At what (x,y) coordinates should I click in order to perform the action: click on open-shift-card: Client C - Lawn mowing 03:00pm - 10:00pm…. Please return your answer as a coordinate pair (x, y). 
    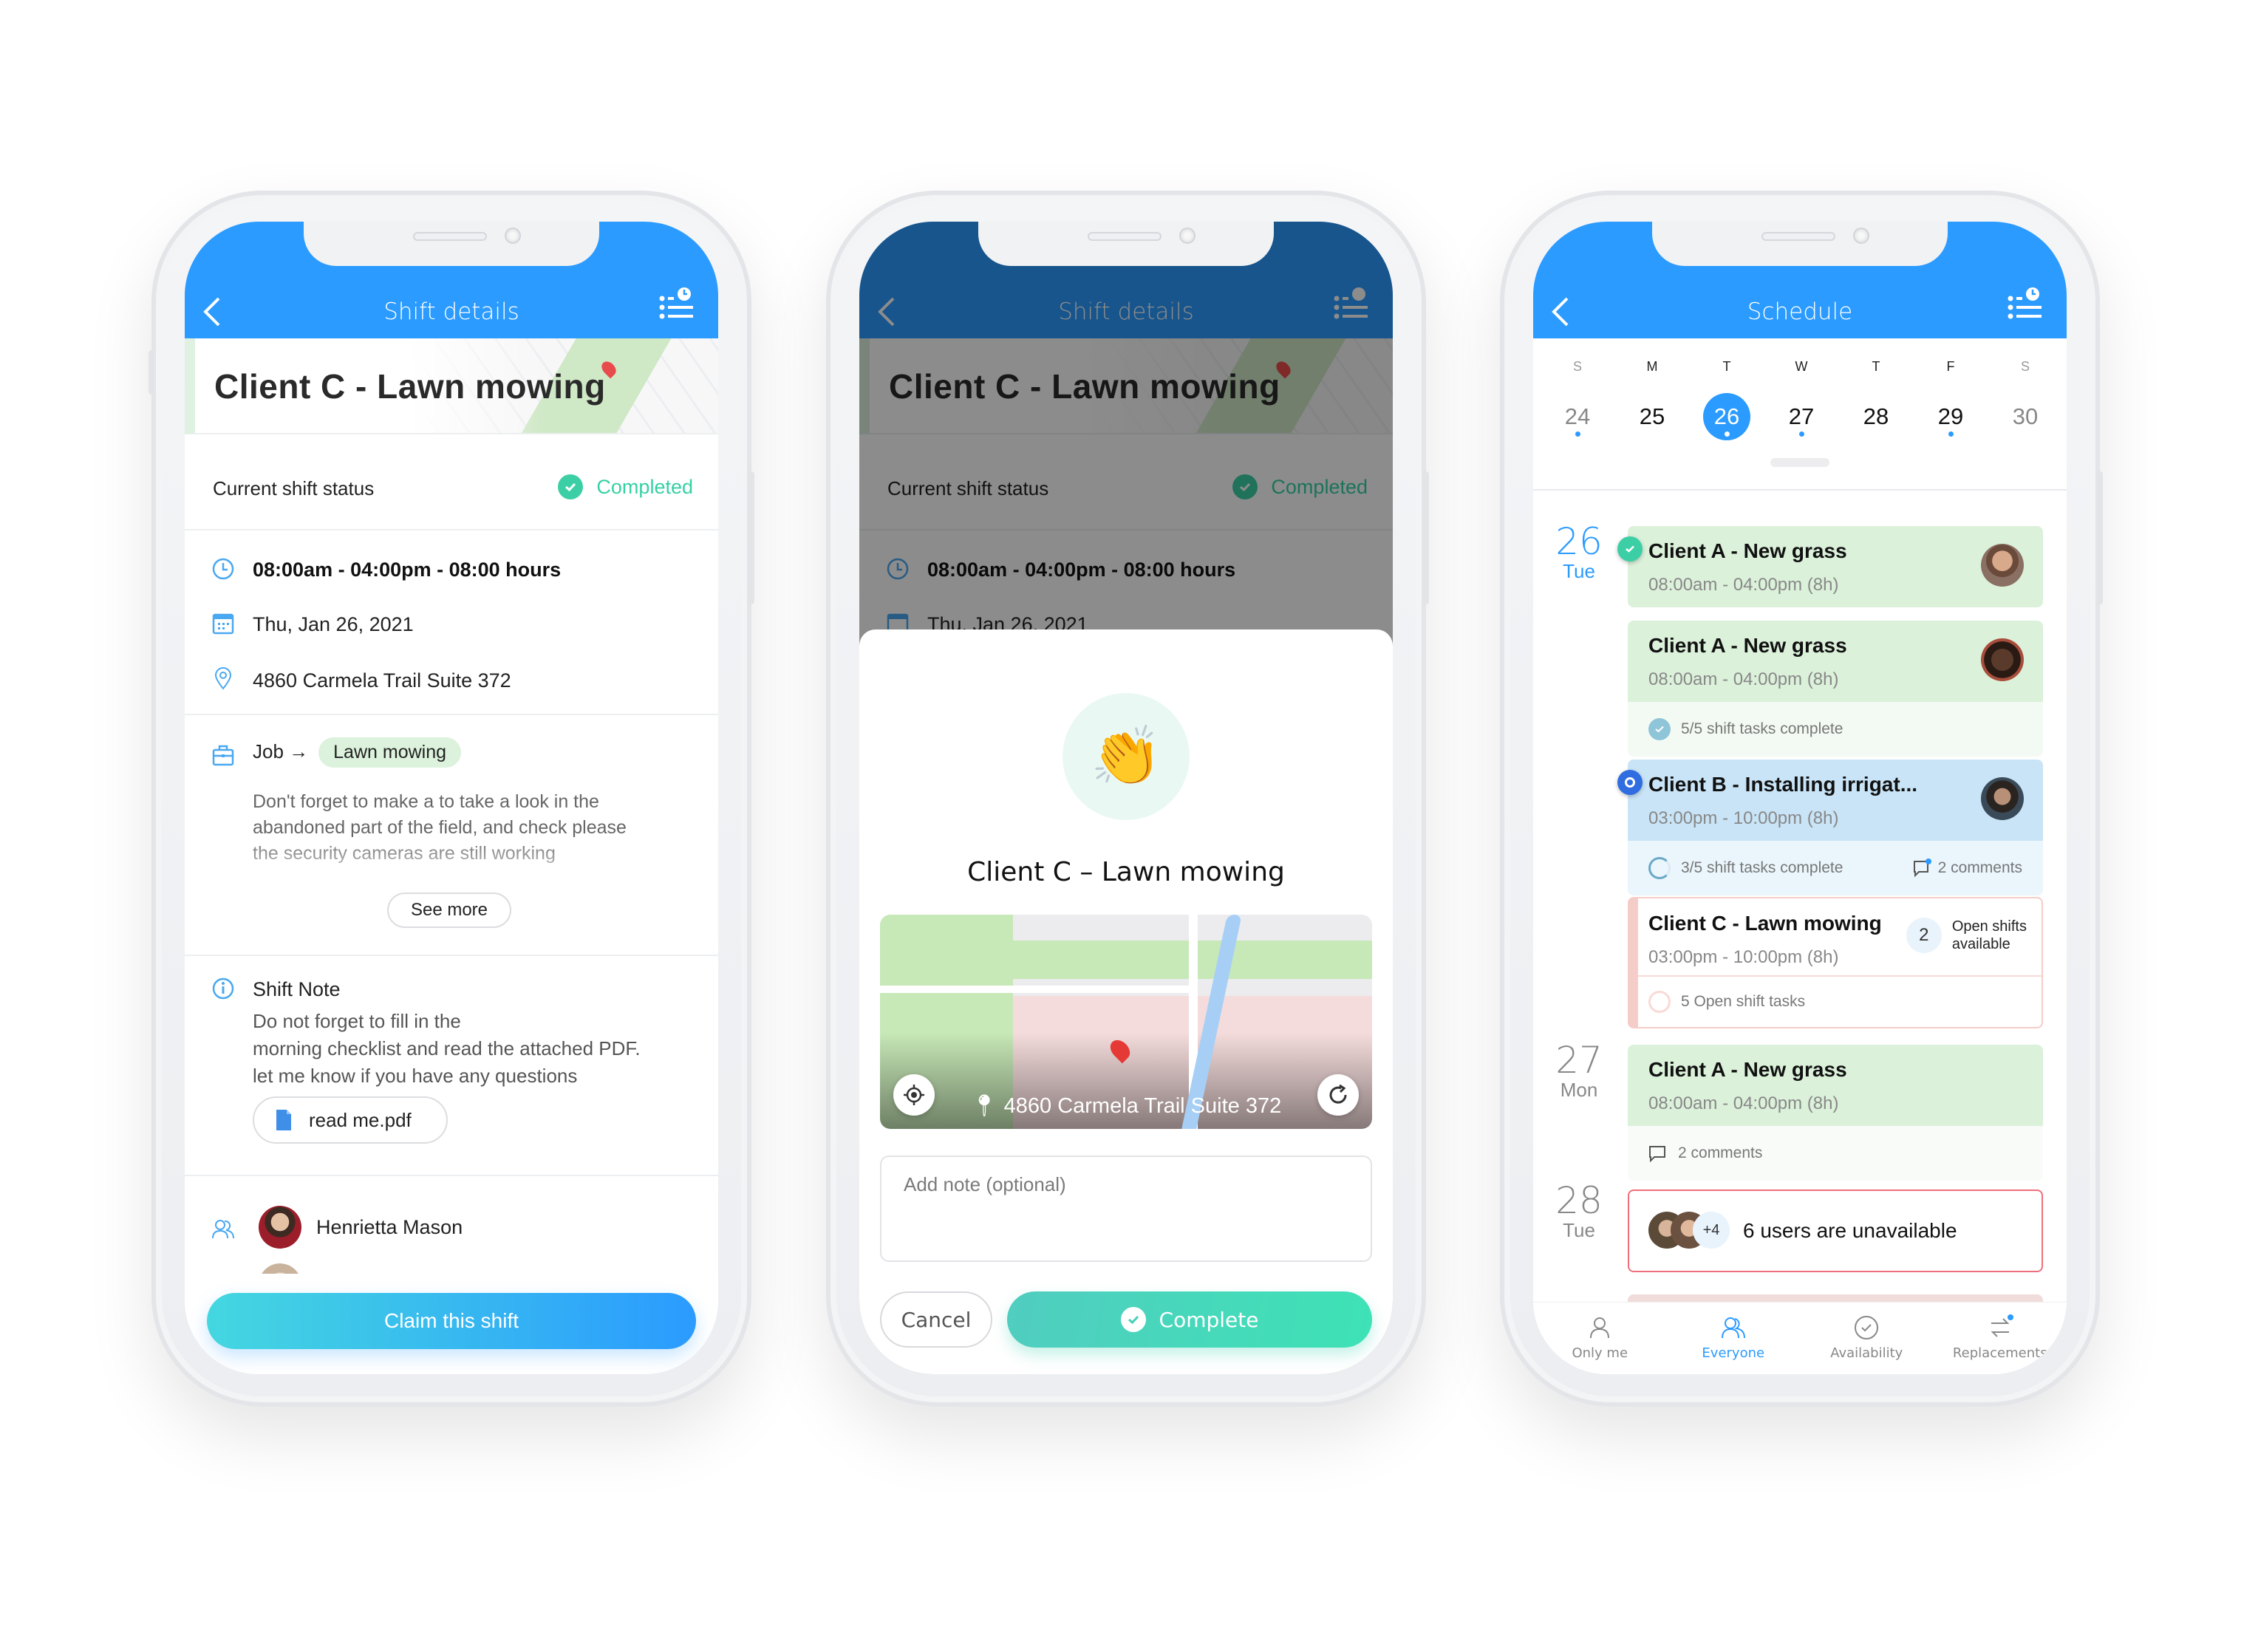
    Looking at the image, I should click on (1835, 962).